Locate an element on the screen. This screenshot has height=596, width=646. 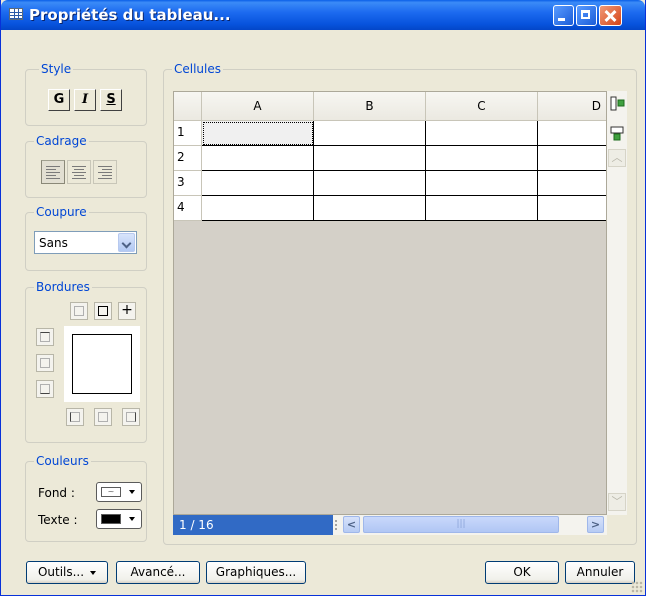
border-left-button is located at coordinates (75, 417).